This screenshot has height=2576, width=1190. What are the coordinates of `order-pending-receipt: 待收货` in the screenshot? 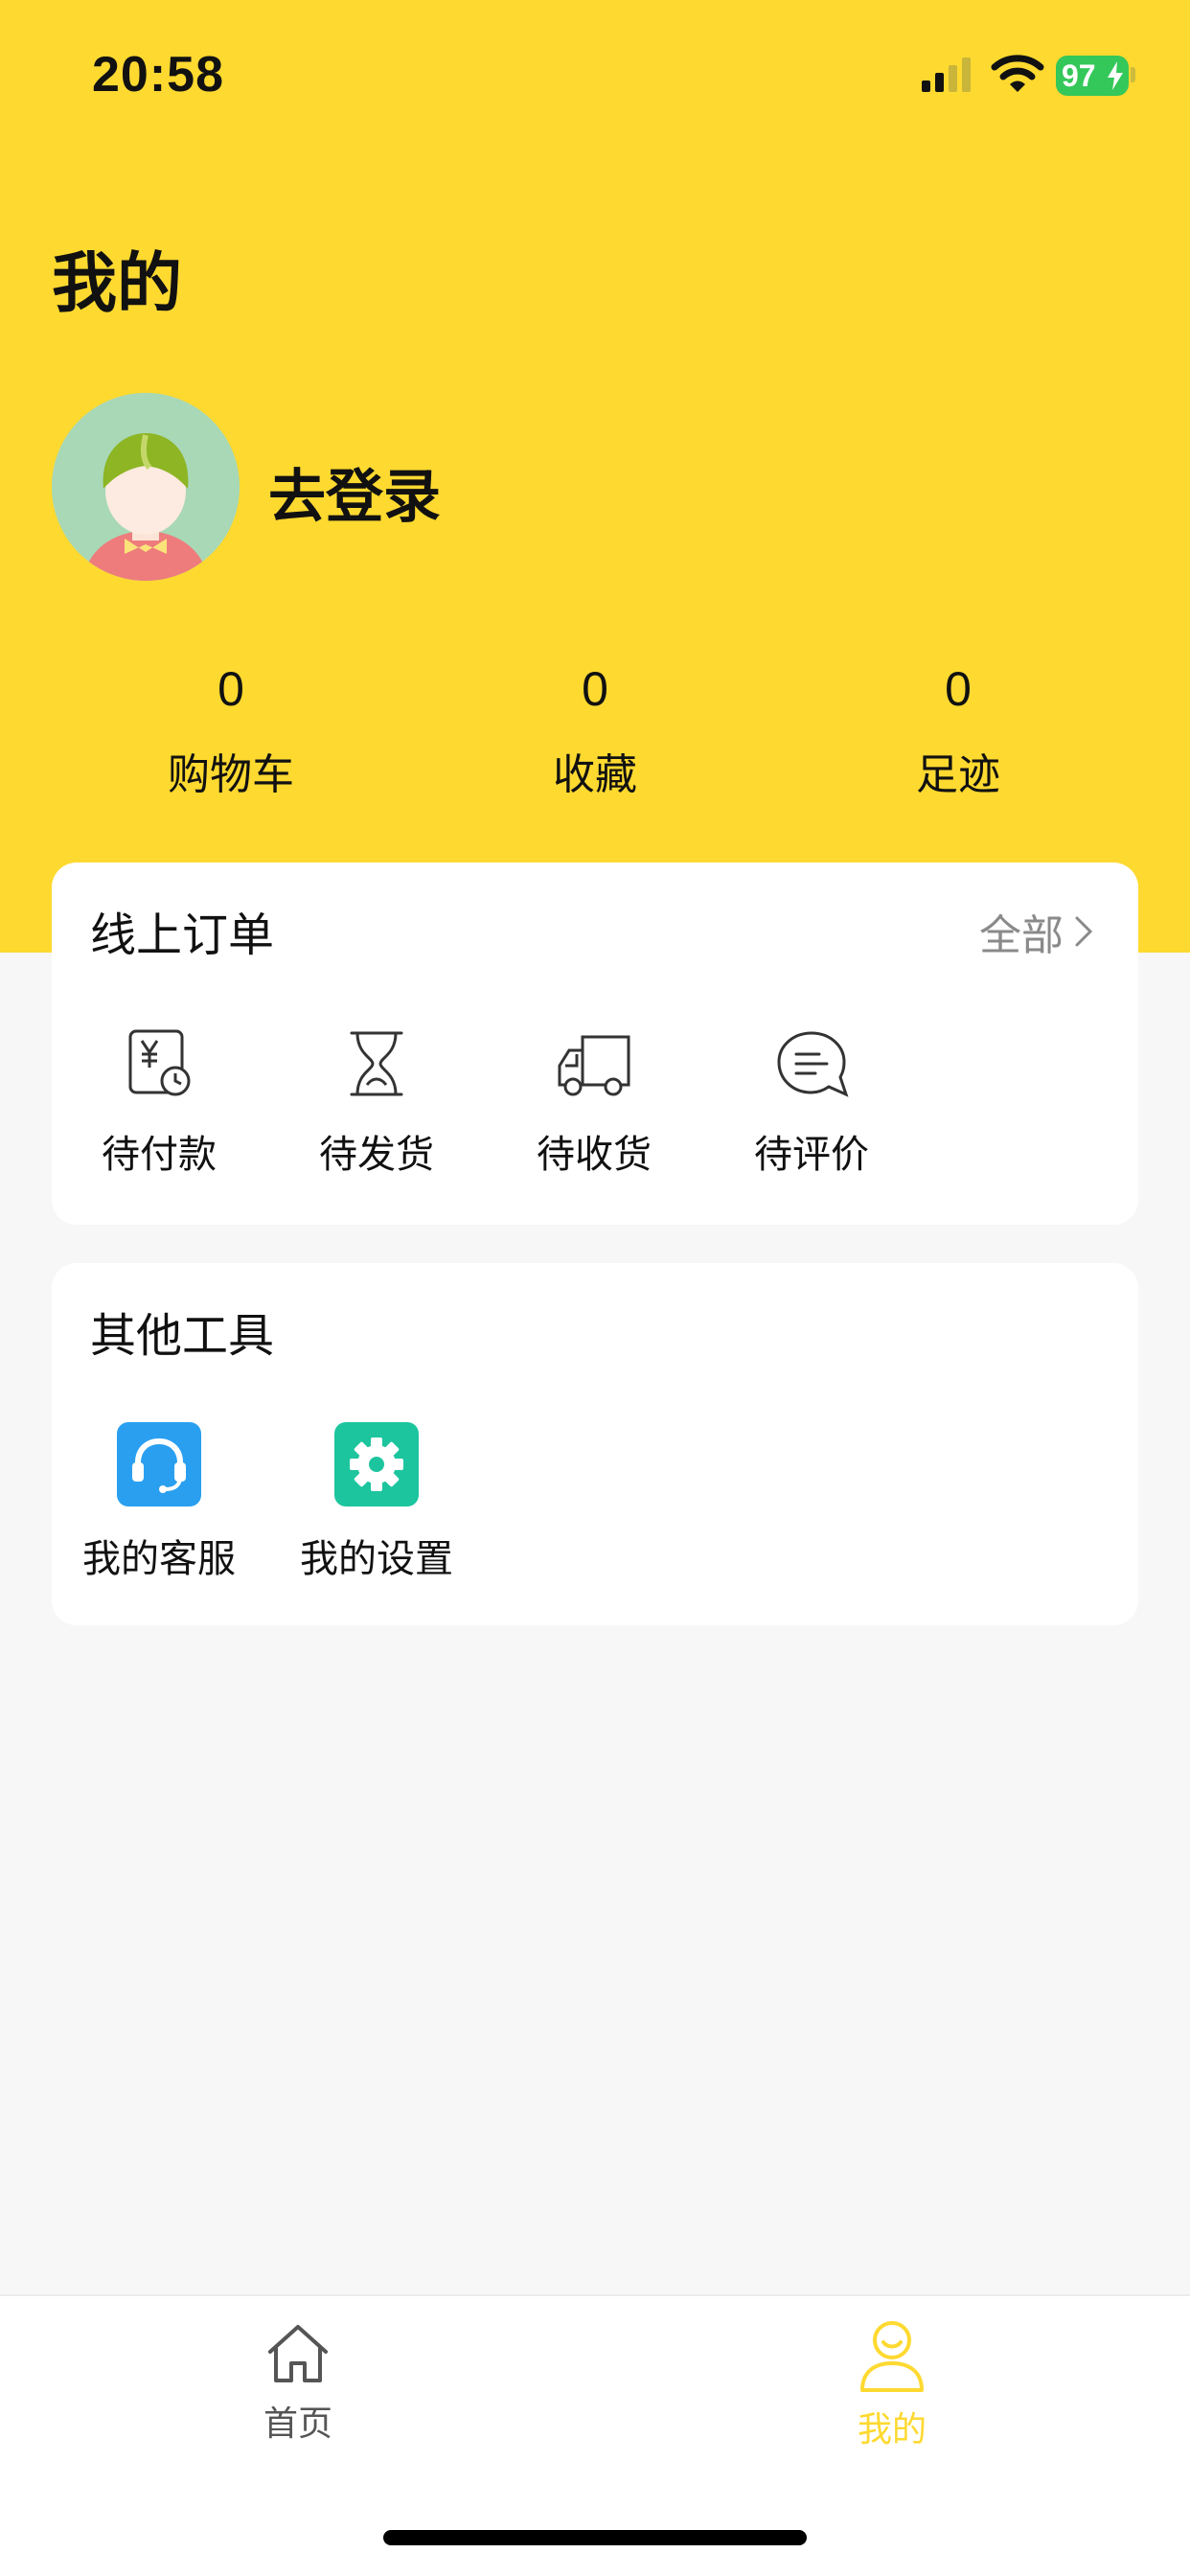 It's located at (594, 1102).